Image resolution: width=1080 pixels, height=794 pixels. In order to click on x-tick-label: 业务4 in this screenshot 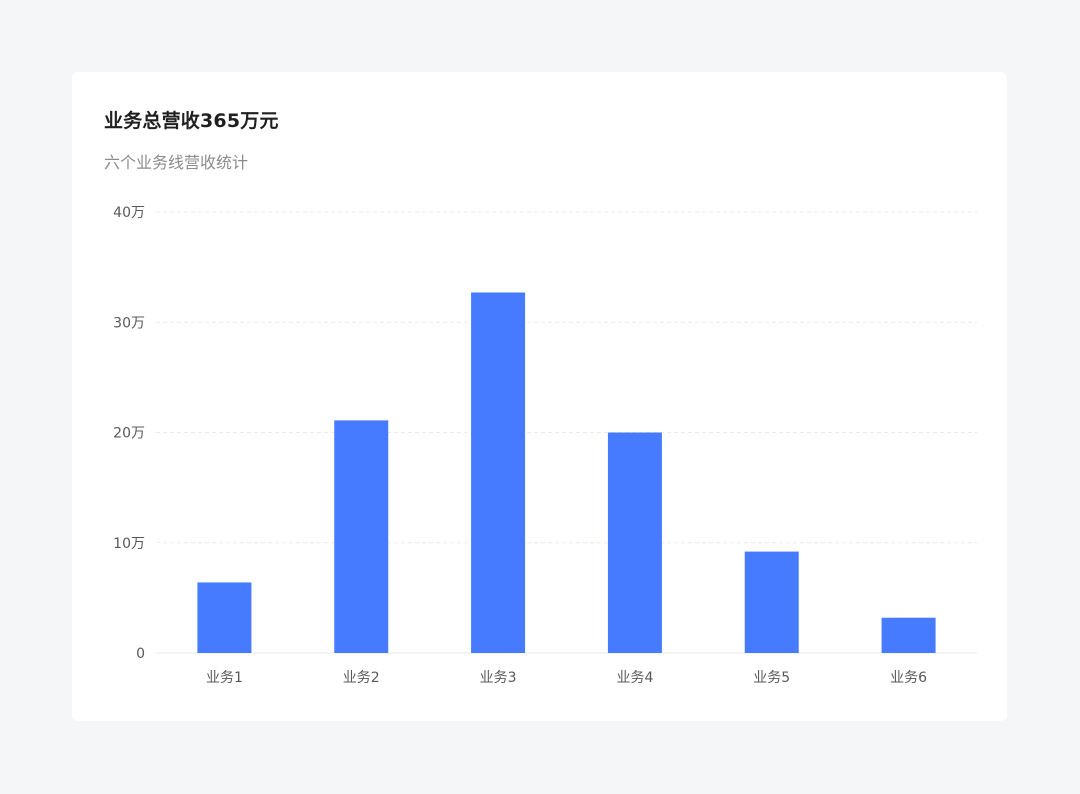, I will do `click(634, 678)`.